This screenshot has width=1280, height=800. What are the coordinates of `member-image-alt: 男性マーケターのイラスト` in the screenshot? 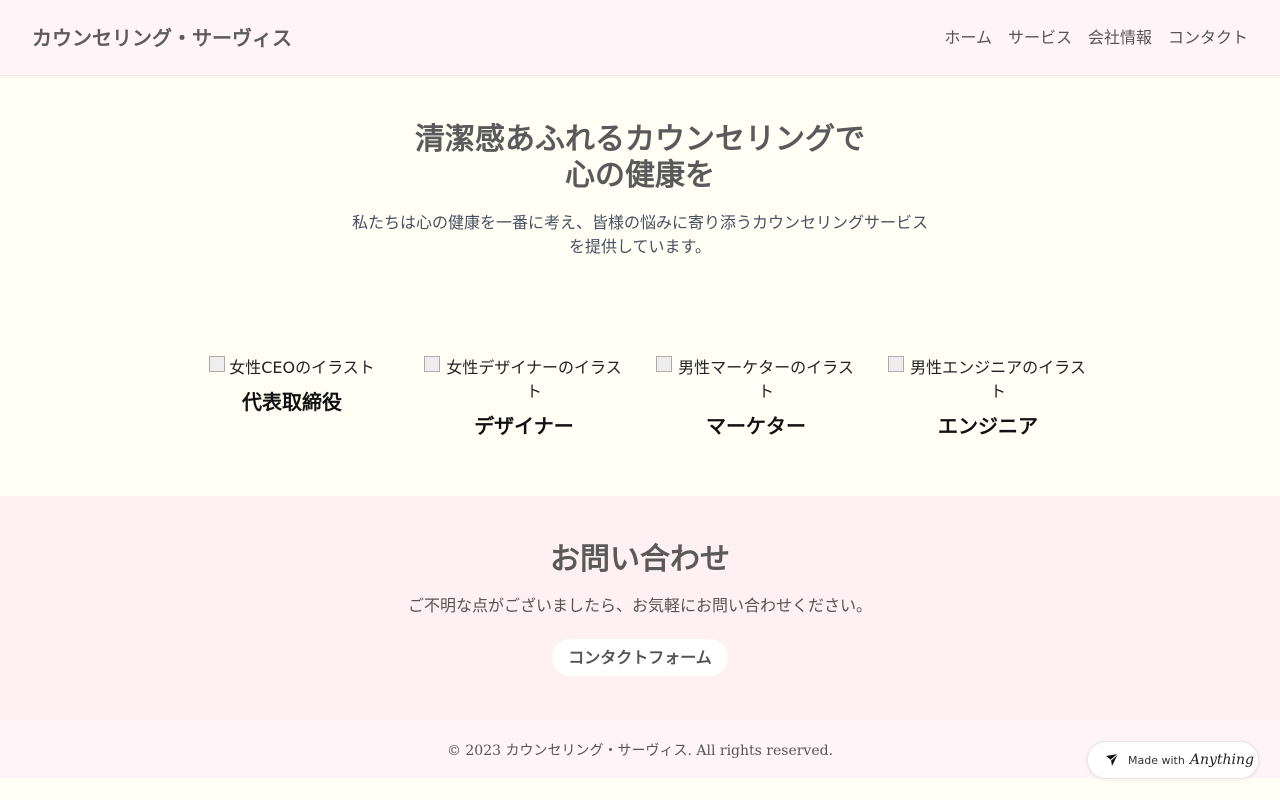 It's located at (766, 379).